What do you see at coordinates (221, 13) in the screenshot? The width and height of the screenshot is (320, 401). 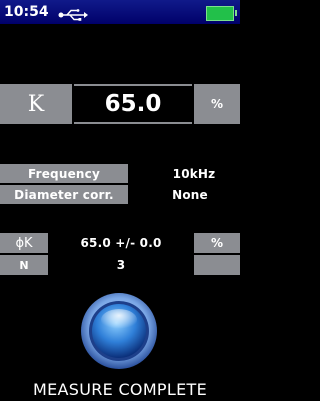 I see `battery-icon` at bounding box center [221, 13].